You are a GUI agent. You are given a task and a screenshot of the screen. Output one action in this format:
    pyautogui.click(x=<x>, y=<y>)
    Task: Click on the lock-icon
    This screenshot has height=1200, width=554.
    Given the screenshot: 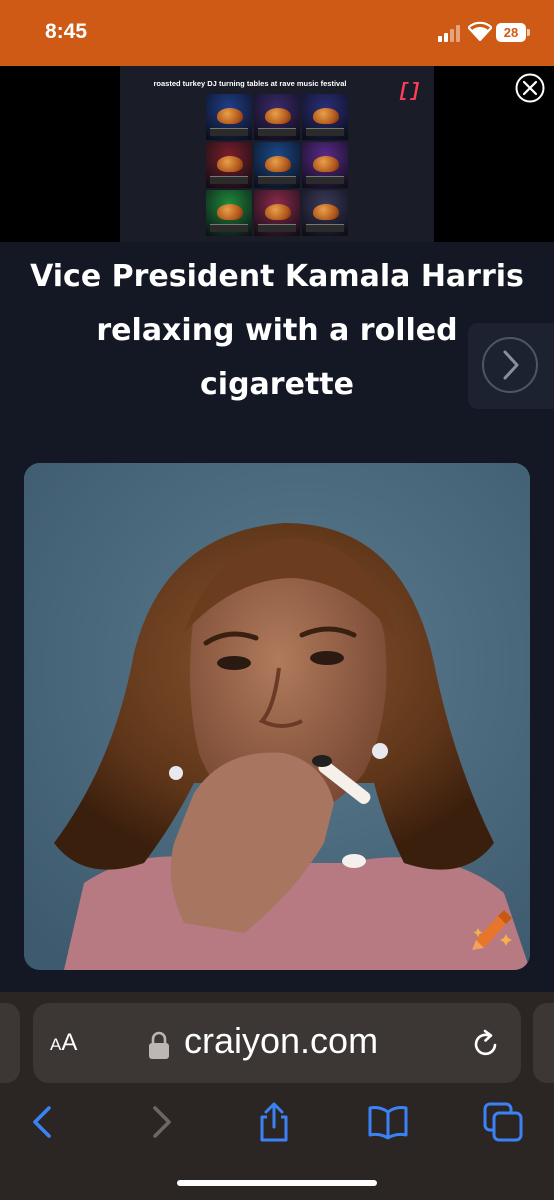 What is the action you would take?
    pyautogui.click(x=159, y=1045)
    